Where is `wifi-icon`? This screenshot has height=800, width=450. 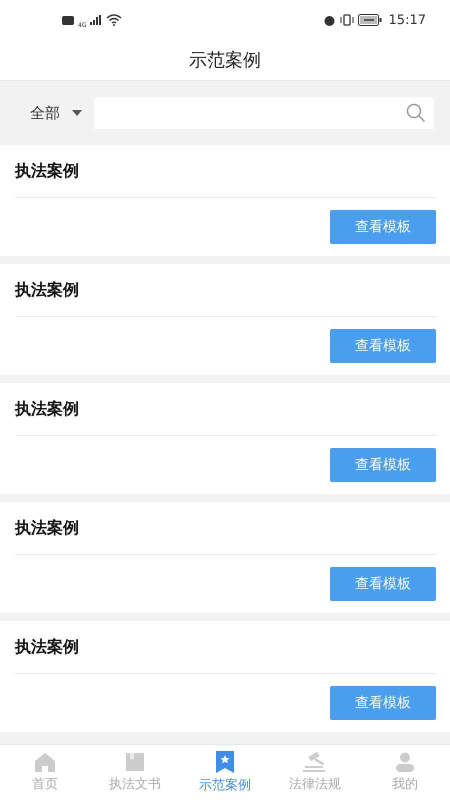
wifi-icon is located at coordinates (114, 20).